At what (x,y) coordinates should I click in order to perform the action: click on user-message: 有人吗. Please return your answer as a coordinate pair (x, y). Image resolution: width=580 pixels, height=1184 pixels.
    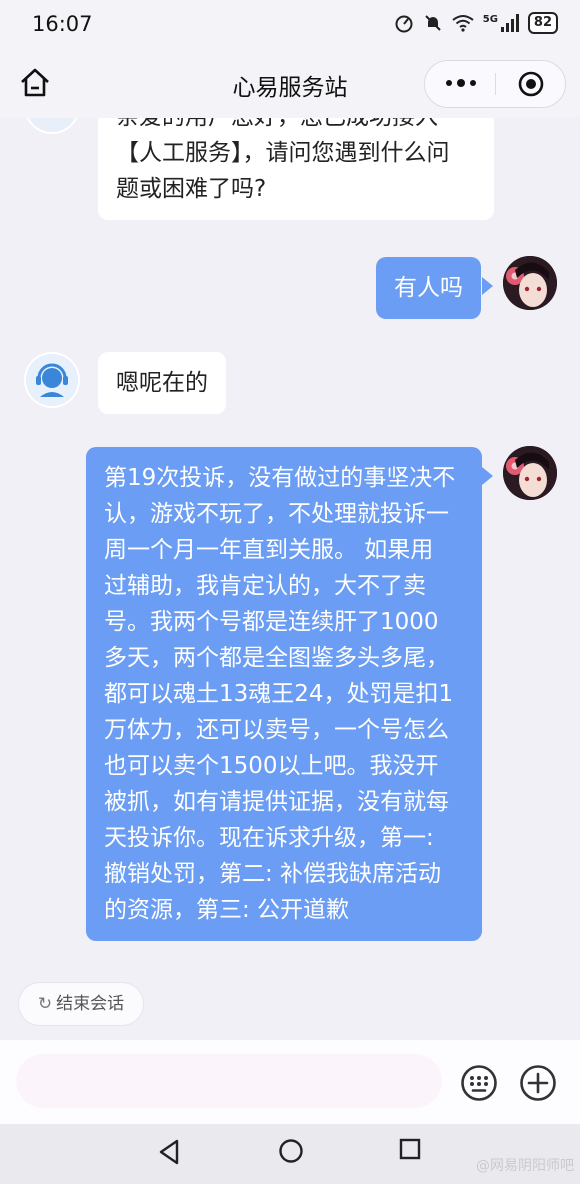
    Looking at the image, I should click on (428, 288).